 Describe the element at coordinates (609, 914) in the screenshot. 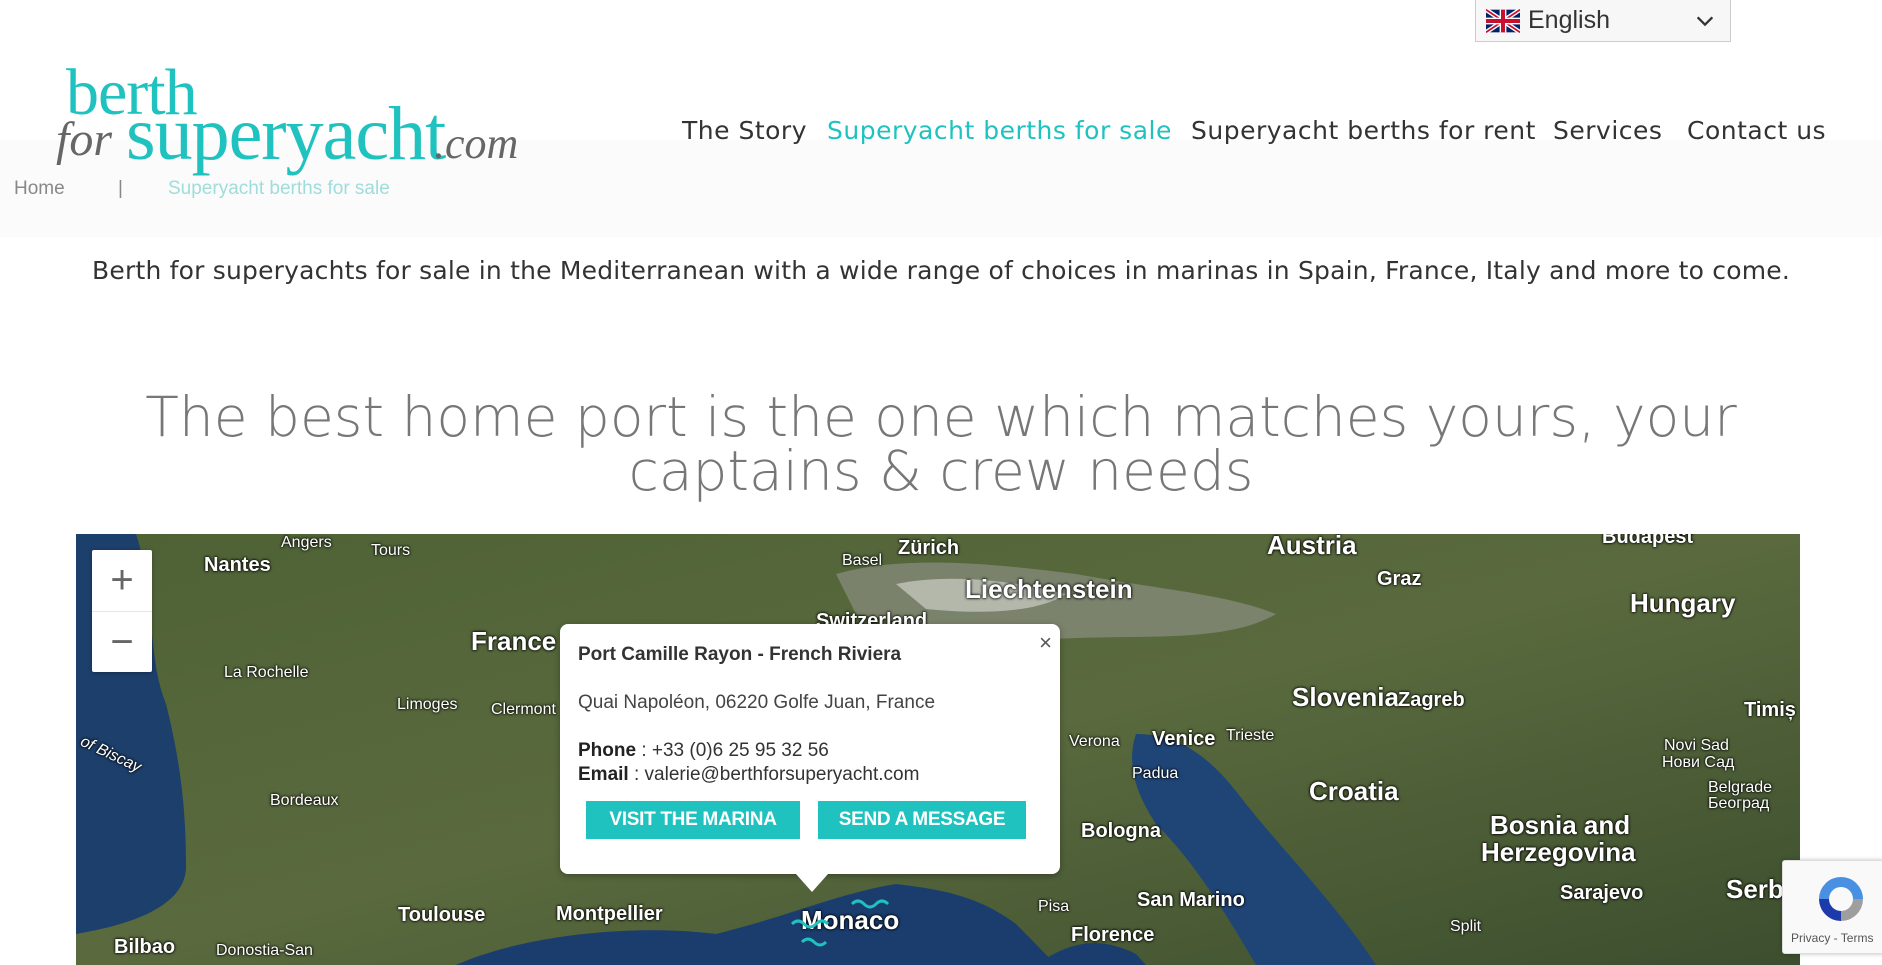

I see `map-label-montpellier: Montpellier` at that location.